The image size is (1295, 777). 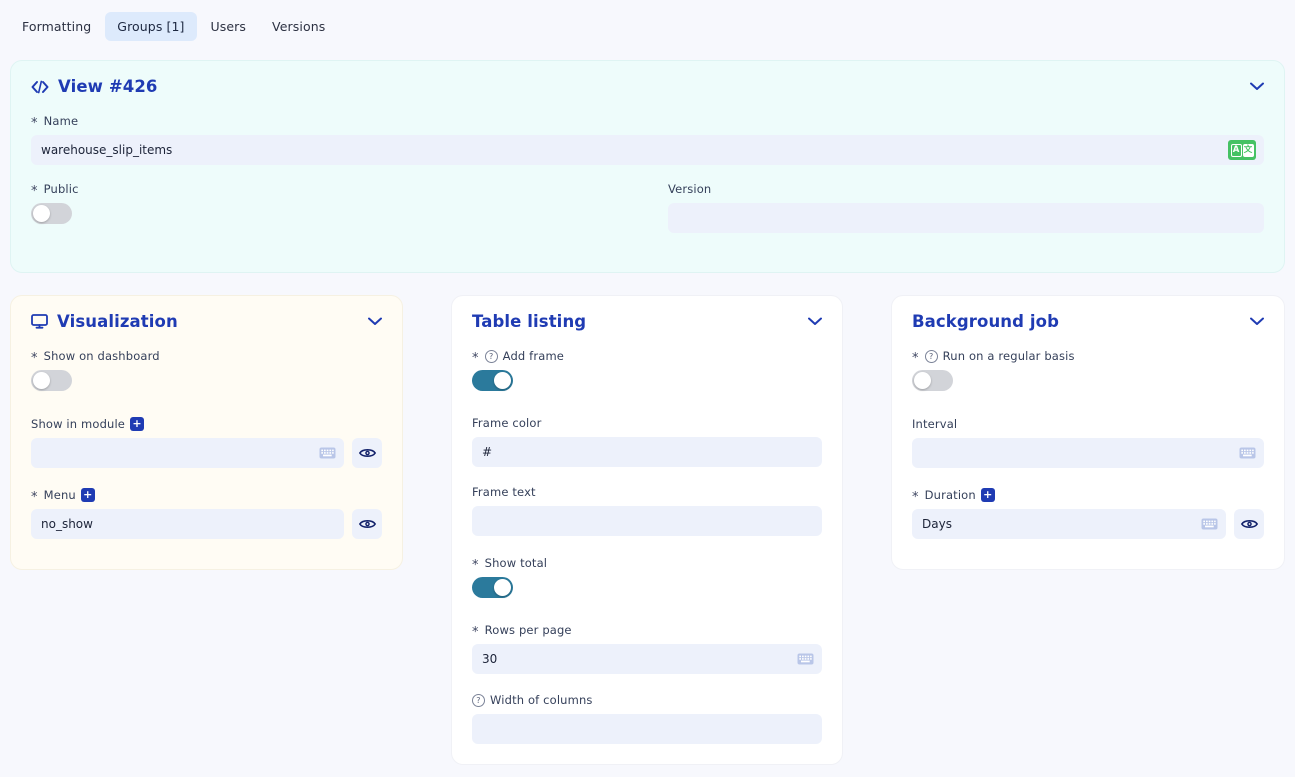 I want to click on show-in-module-preview-button, so click(x=367, y=453).